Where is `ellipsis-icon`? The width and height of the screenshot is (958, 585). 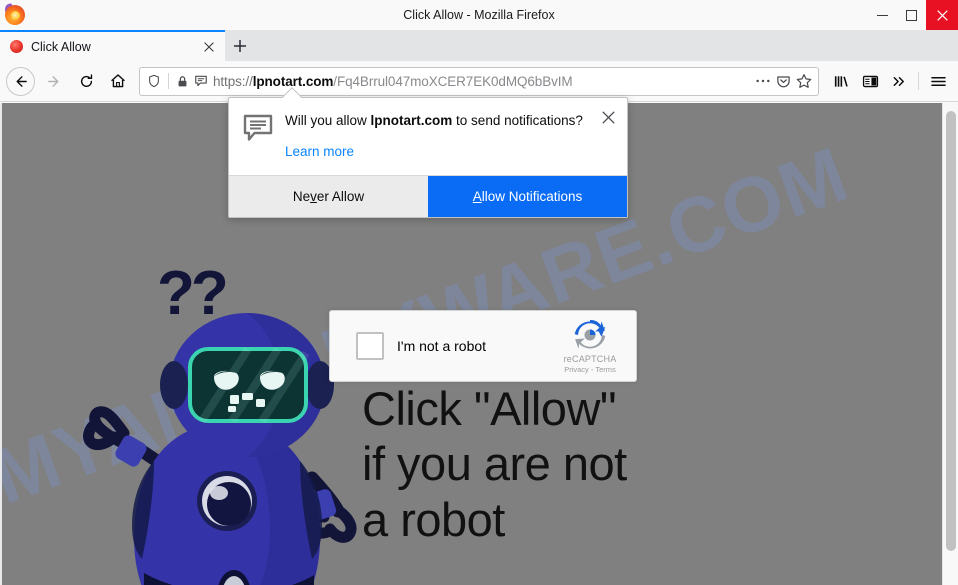 ellipsis-icon is located at coordinates (763, 81).